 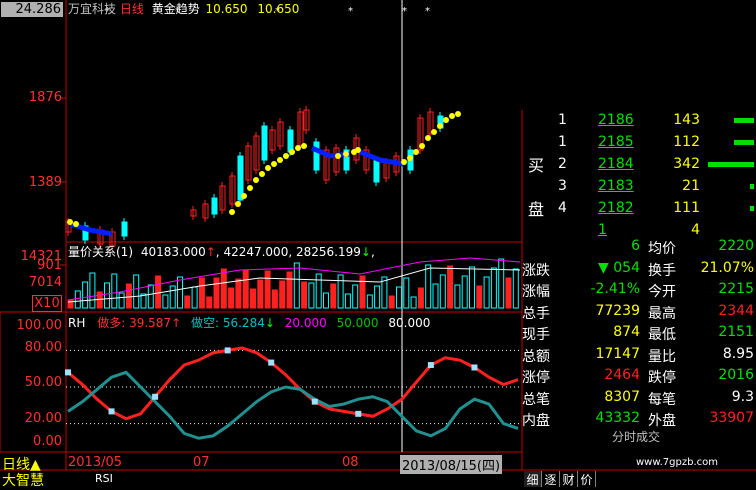 I want to click on rsi-level-2: 50.000, so click(x=357, y=323).